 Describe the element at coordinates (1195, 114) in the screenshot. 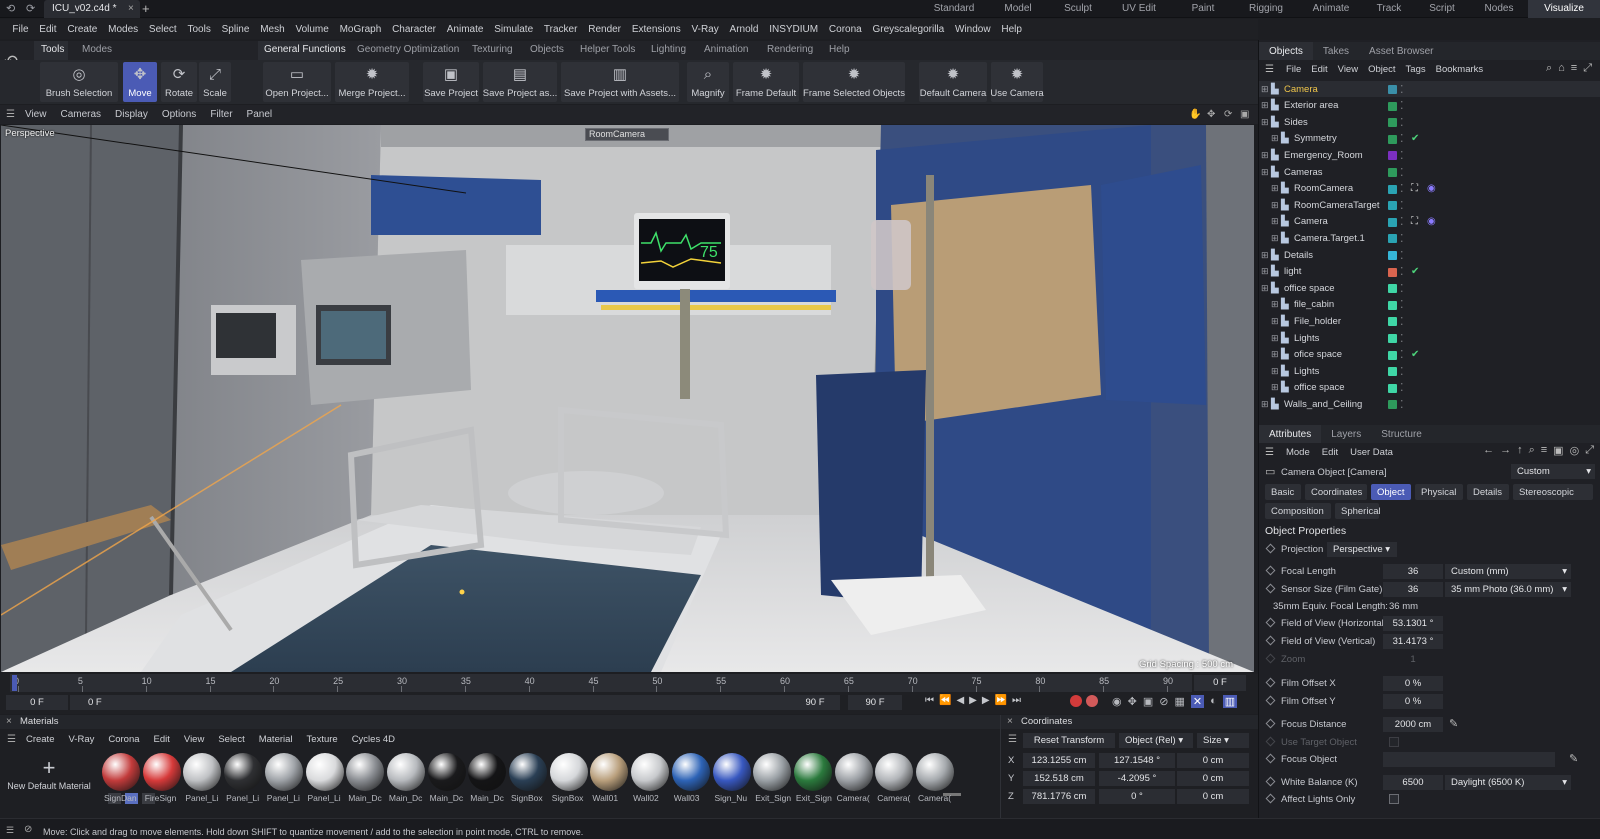

I see `pan-icon: ✋` at that location.